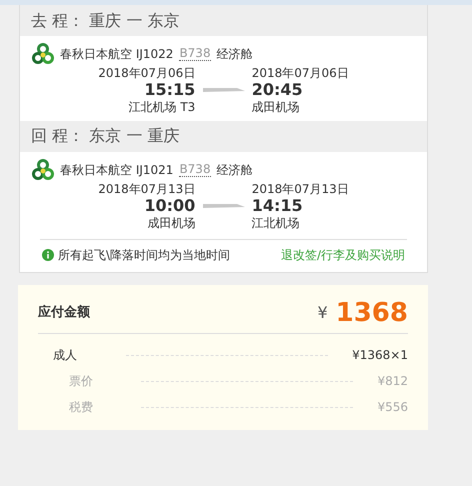 The height and width of the screenshot is (486, 472). I want to click on currency-symbol: ¥, so click(322, 313).